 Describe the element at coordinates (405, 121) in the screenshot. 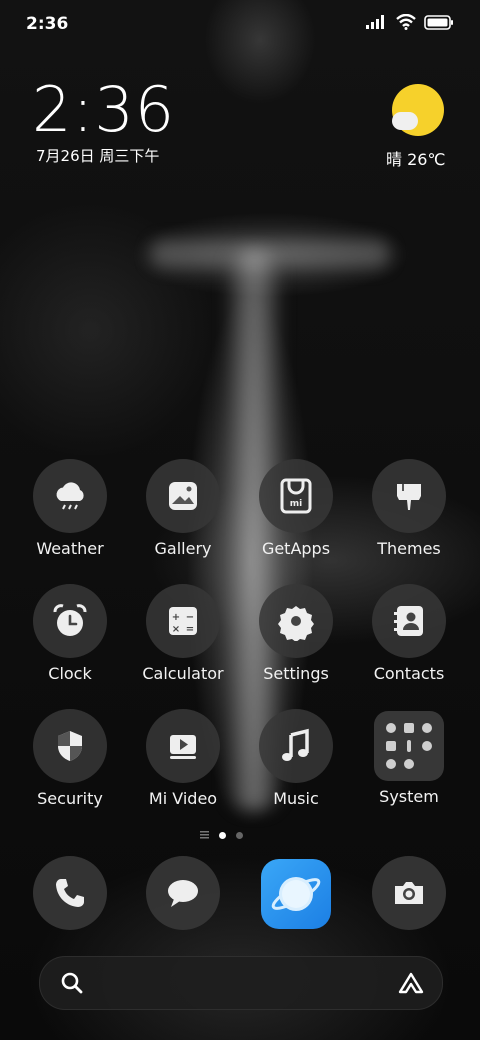

I see `cloud-icon` at that location.